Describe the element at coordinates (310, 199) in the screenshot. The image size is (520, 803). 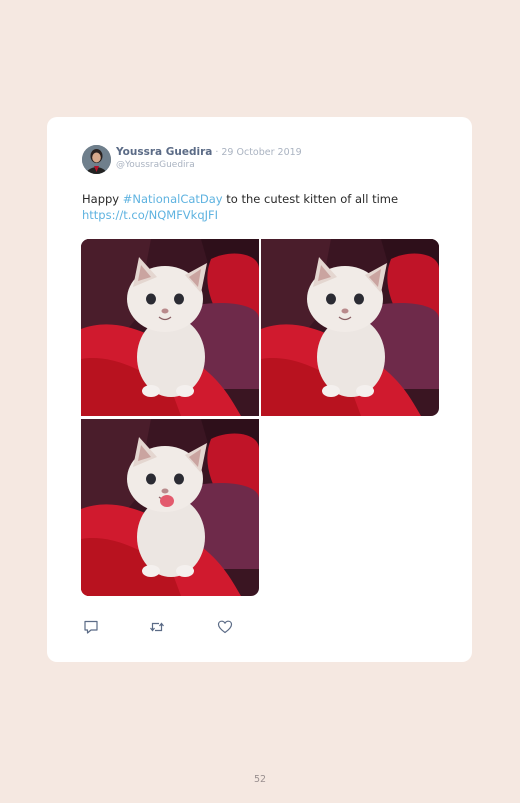
I see `tweet-text-after: to the cutest kitten of all time` at that location.